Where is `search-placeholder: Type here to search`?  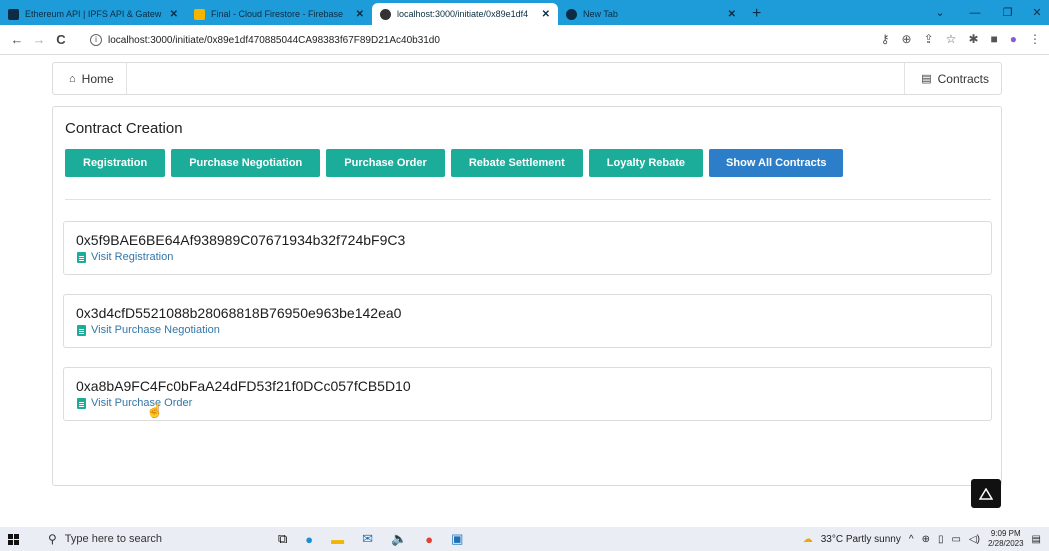 search-placeholder: Type here to search is located at coordinates (113, 539).